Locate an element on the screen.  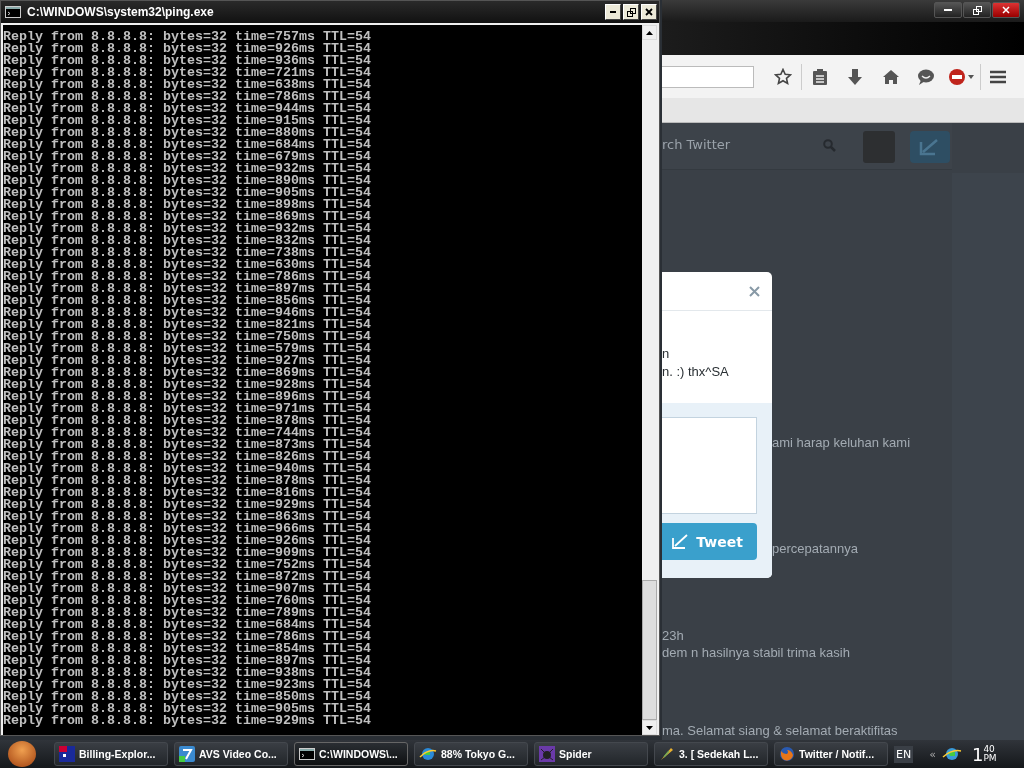
tweet-text: 23h is located at coordinates (673, 635).